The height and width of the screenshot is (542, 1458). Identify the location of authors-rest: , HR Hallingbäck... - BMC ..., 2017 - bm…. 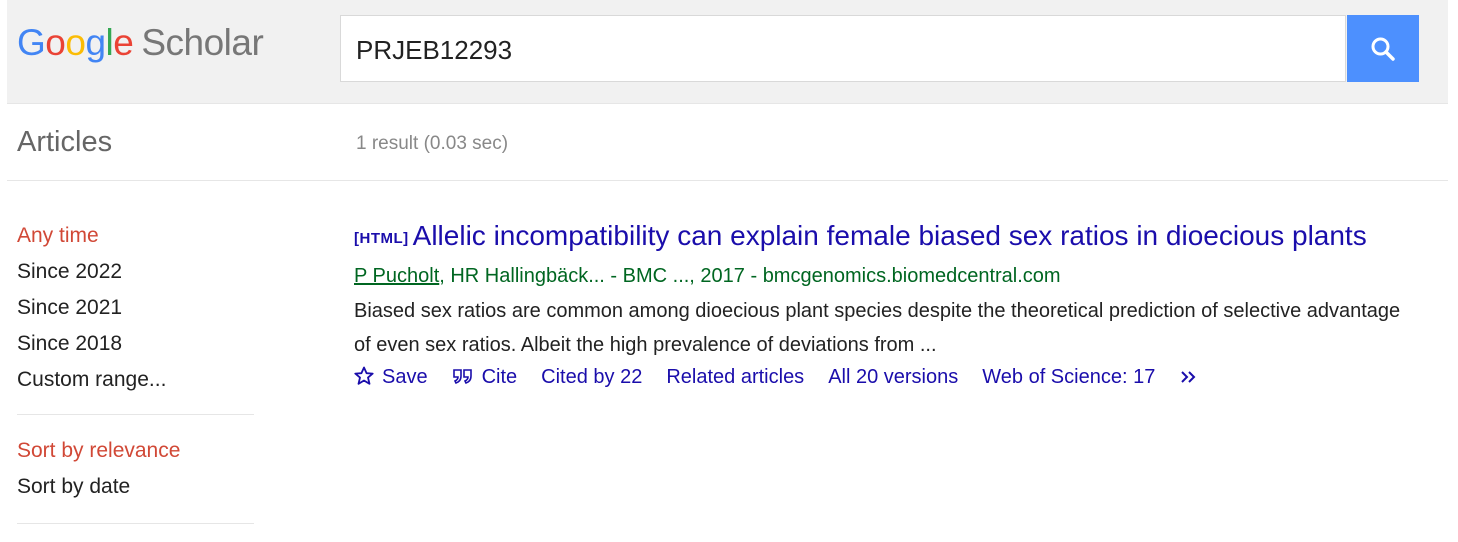
(750, 276).